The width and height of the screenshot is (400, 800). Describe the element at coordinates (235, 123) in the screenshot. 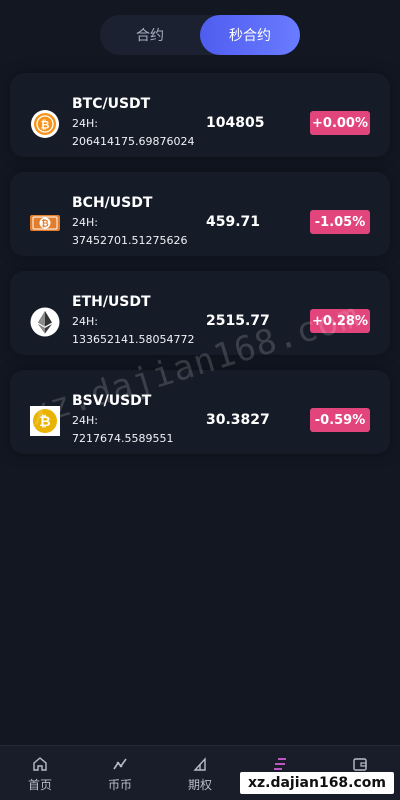

I see `price: 104805` at that location.